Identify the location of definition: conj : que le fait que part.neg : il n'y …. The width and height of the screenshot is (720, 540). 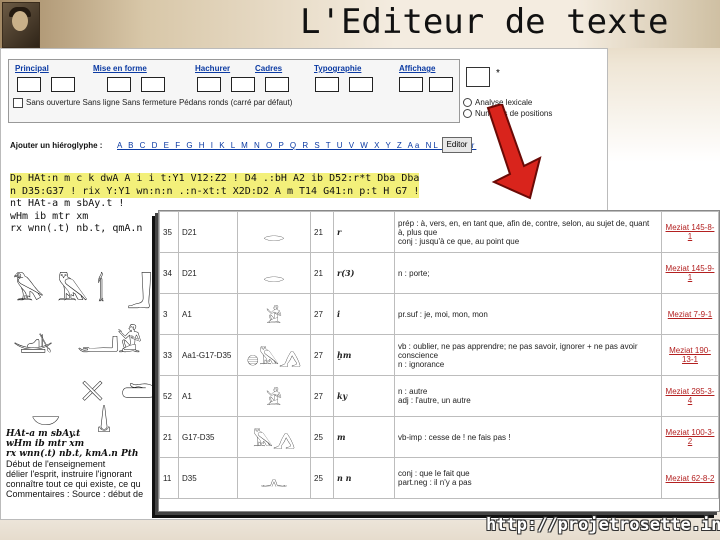
(528, 478).